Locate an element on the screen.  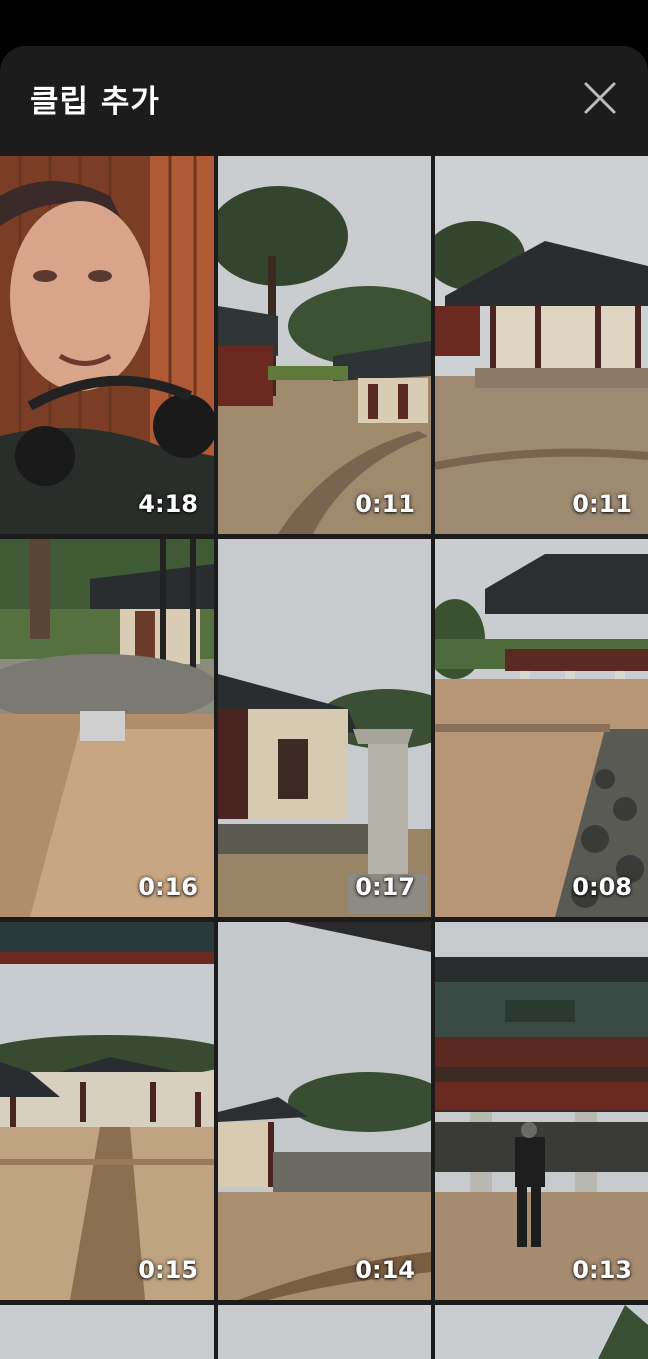
close-button is located at coordinates (600, 98).